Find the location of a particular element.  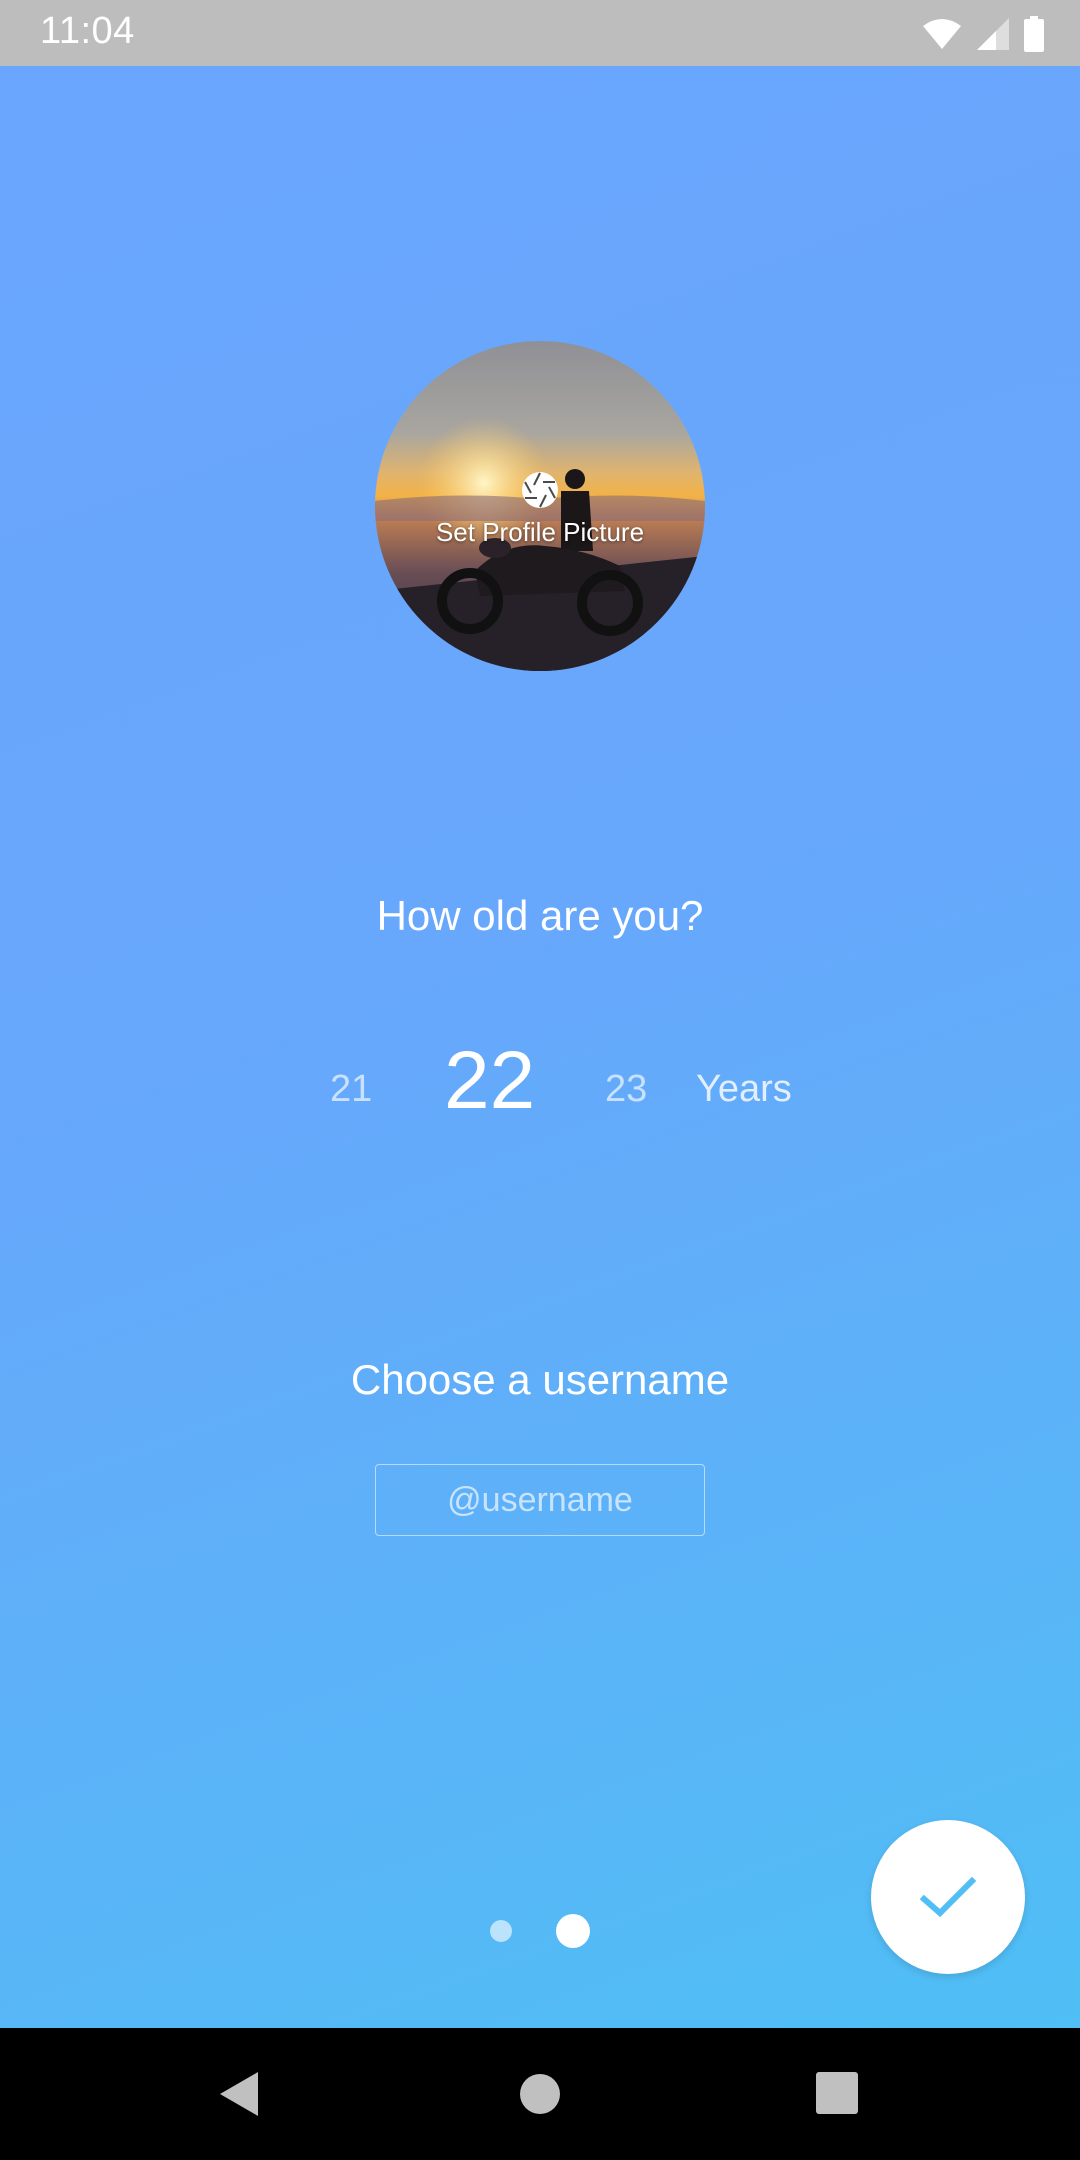

age-option-selected: 22 is located at coordinates (489, 1081).